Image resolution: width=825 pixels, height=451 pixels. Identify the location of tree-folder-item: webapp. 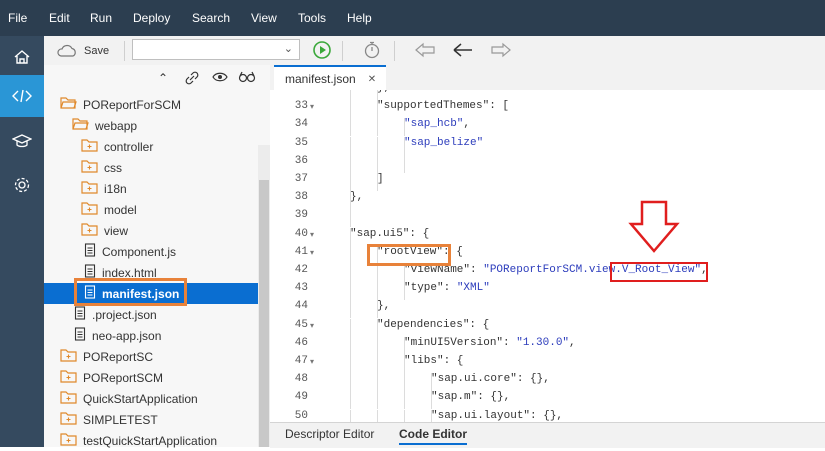
(165, 125).